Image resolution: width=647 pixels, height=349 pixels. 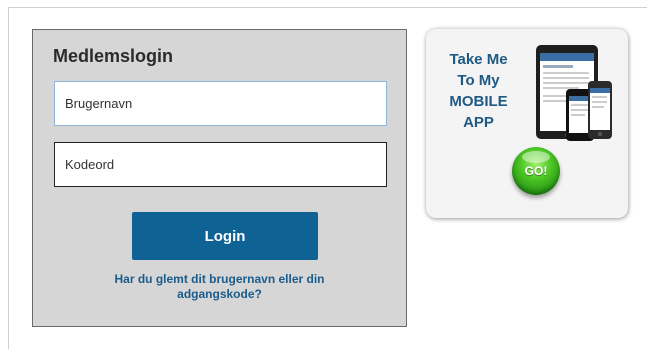 I want to click on frame-top-border, so click(x=327, y=7).